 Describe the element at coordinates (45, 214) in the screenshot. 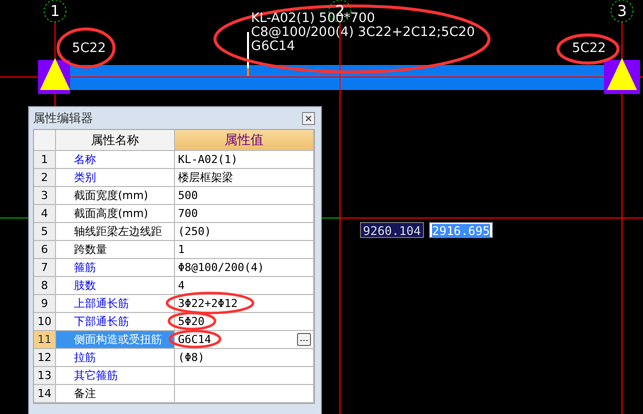

I see `row-number: 4` at that location.